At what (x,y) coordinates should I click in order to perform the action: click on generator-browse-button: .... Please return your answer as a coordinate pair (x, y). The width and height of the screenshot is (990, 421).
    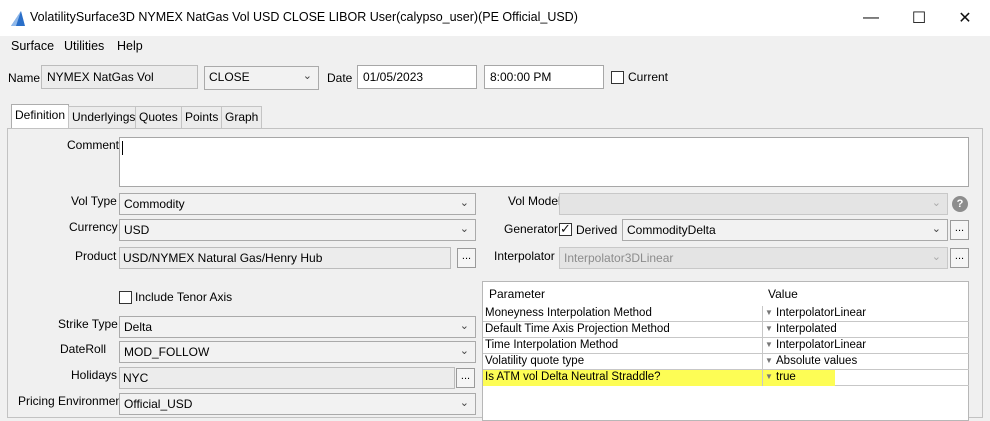
    Looking at the image, I should click on (959, 230).